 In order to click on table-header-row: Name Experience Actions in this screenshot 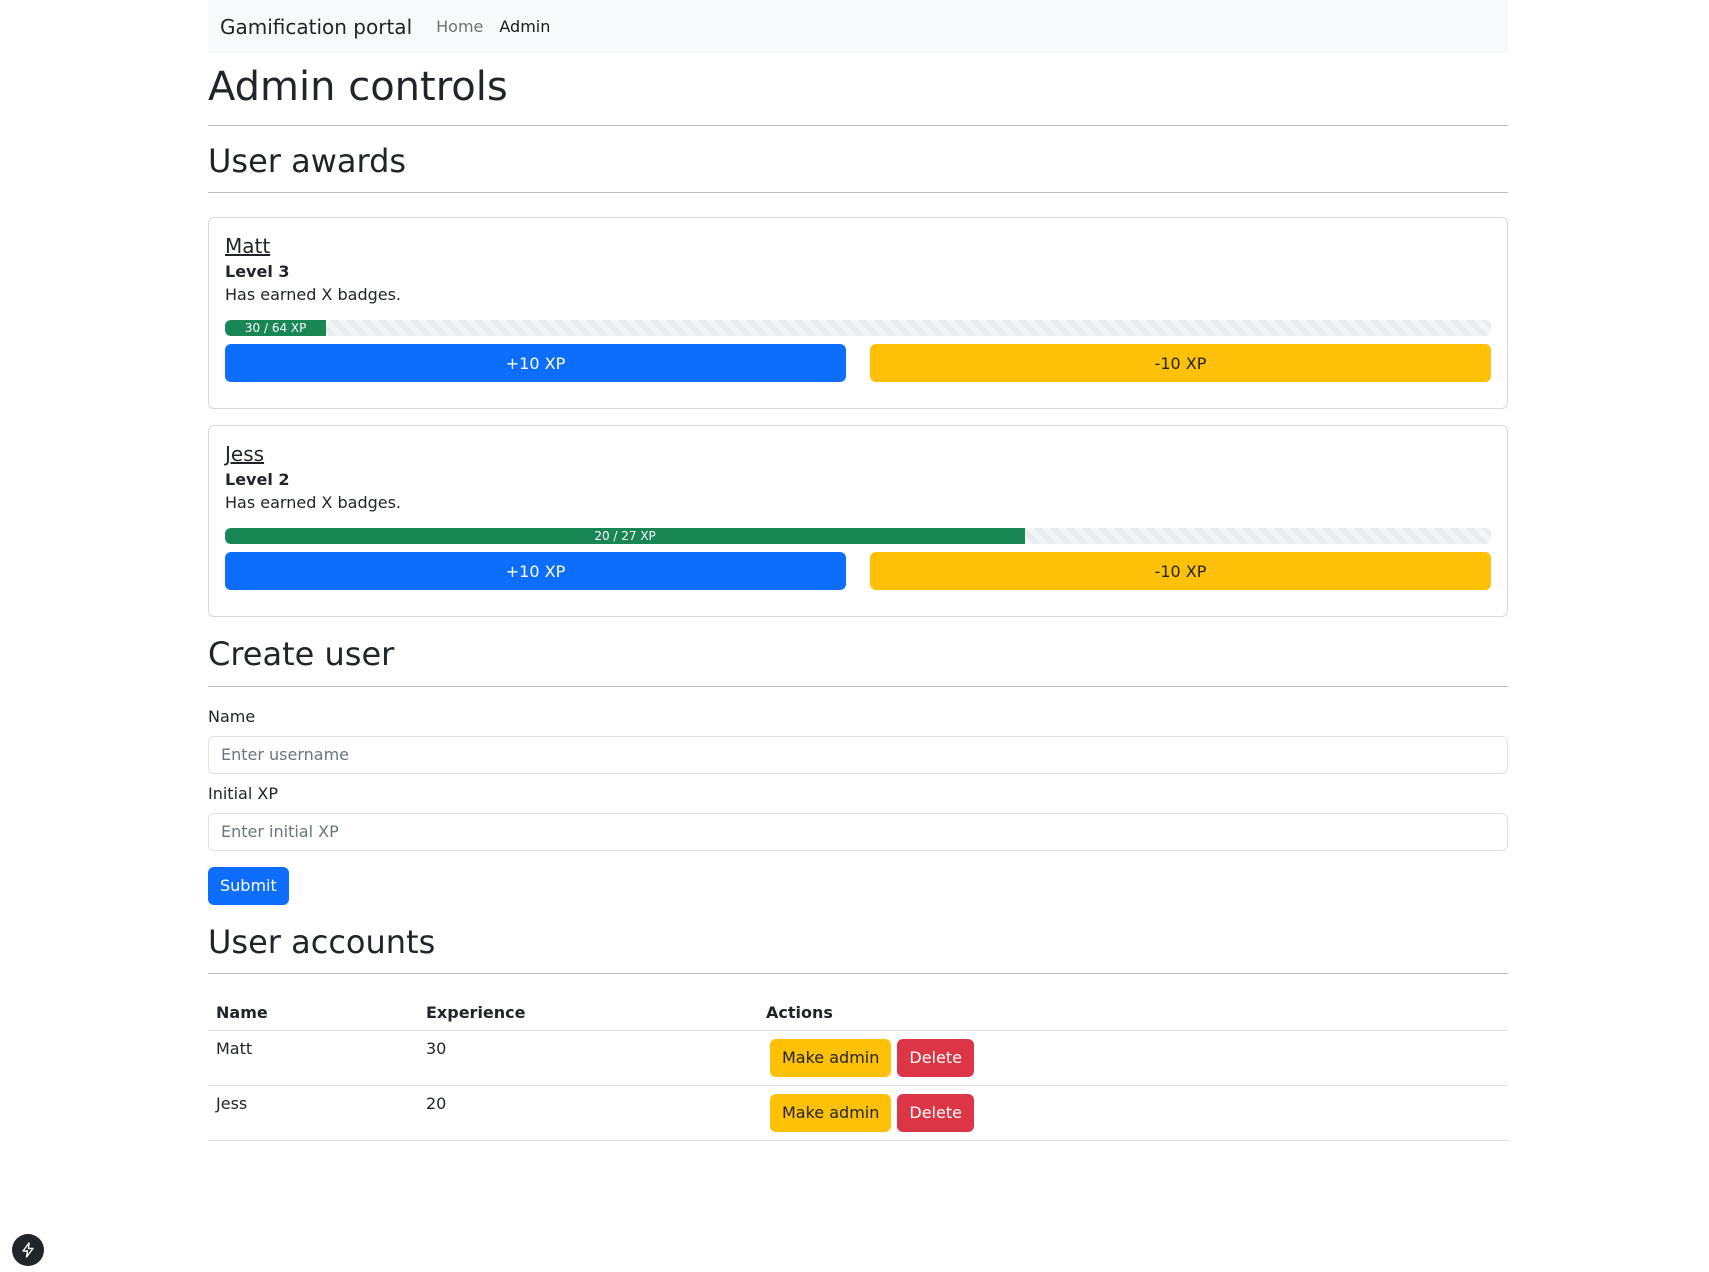, I will do `click(858, 1002)`.